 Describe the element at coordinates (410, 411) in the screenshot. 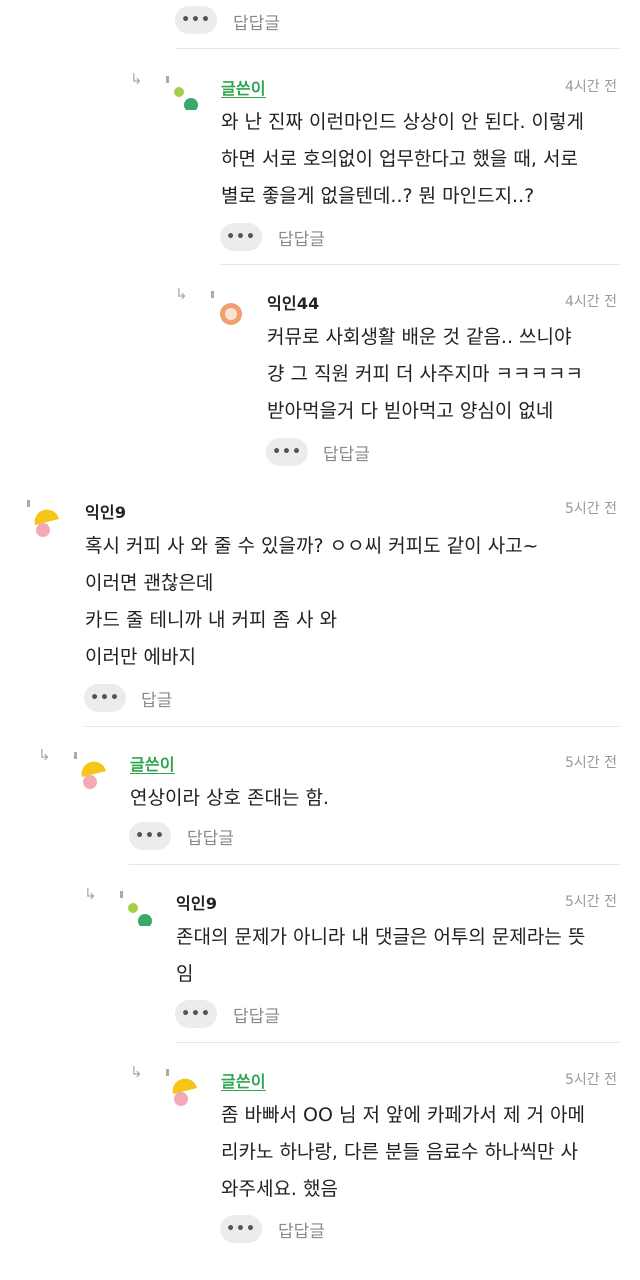

I see `comment-text-line: 받아먹을거 다 빋아먹고 양심이 없네` at that location.